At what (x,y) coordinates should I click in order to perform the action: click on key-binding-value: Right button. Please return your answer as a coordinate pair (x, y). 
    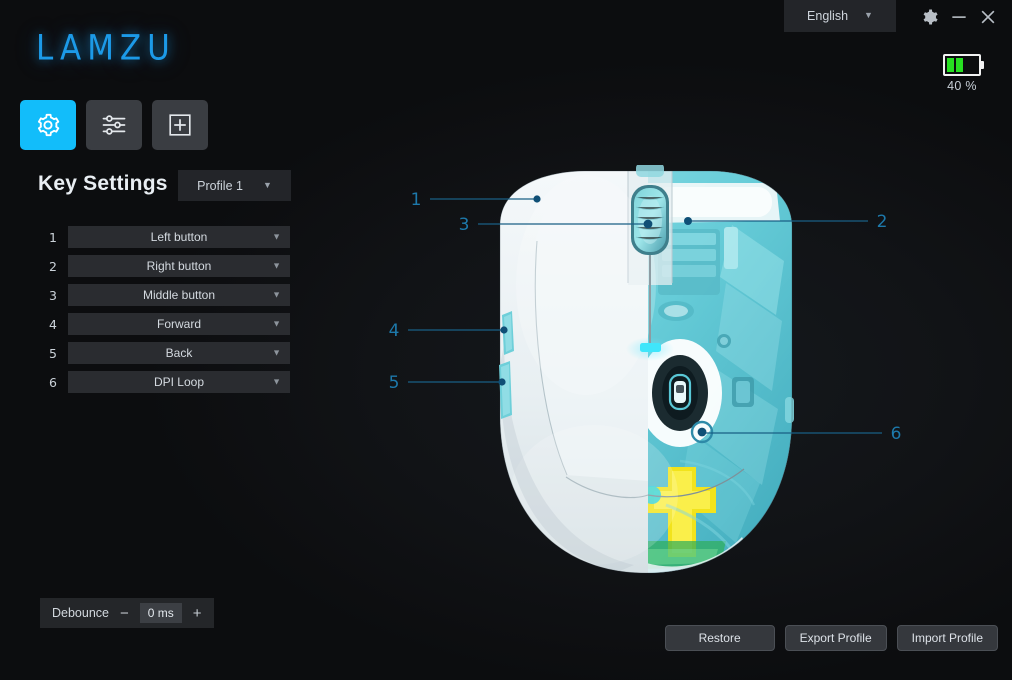
    Looking at the image, I should click on (179, 266).